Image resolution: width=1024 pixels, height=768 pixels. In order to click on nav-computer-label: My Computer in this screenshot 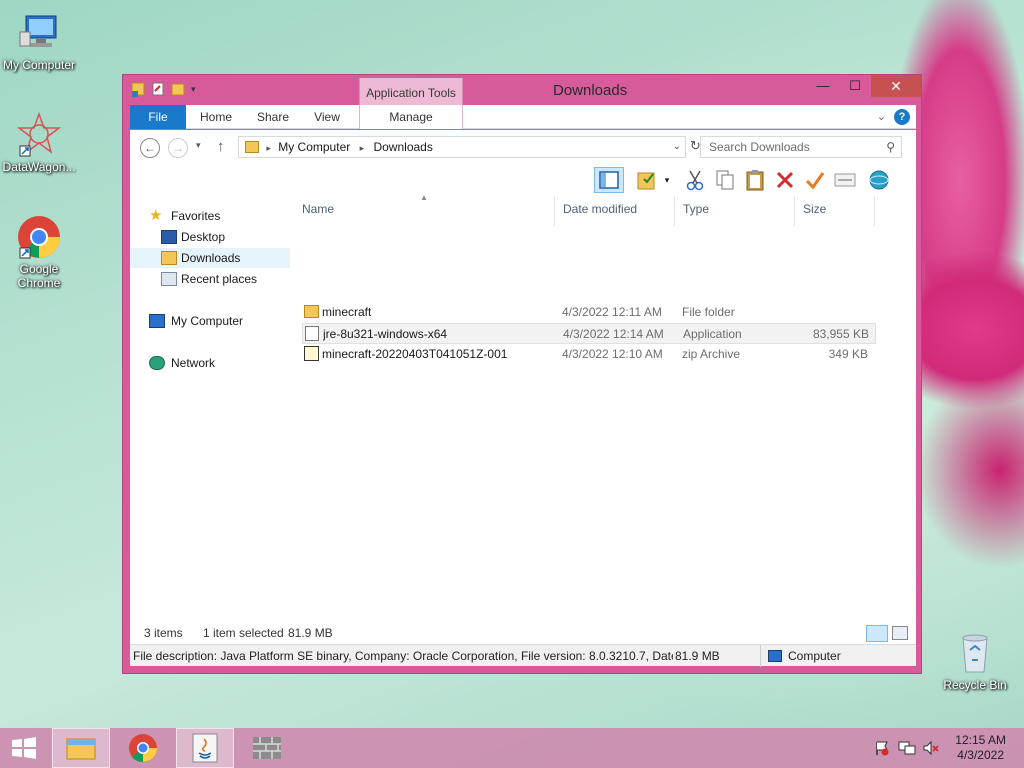, I will do `click(207, 321)`.